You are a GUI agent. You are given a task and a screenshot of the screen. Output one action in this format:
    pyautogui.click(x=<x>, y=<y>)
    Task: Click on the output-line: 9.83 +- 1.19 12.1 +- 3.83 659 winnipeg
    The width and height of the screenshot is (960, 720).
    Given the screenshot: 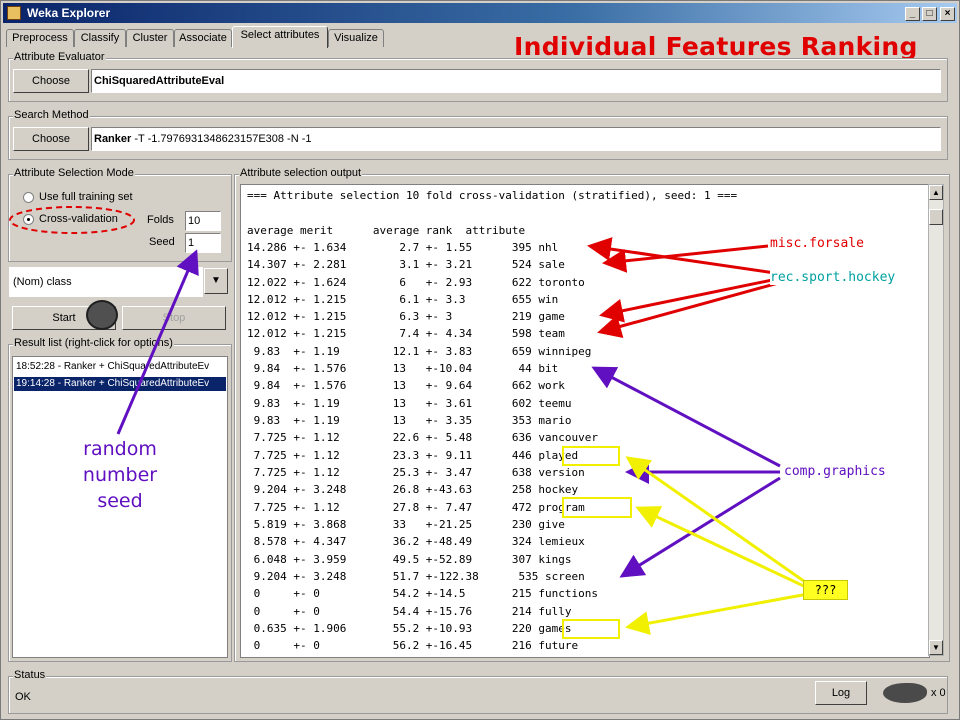 What is the action you would take?
    pyautogui.click(x=419, y=351)
    